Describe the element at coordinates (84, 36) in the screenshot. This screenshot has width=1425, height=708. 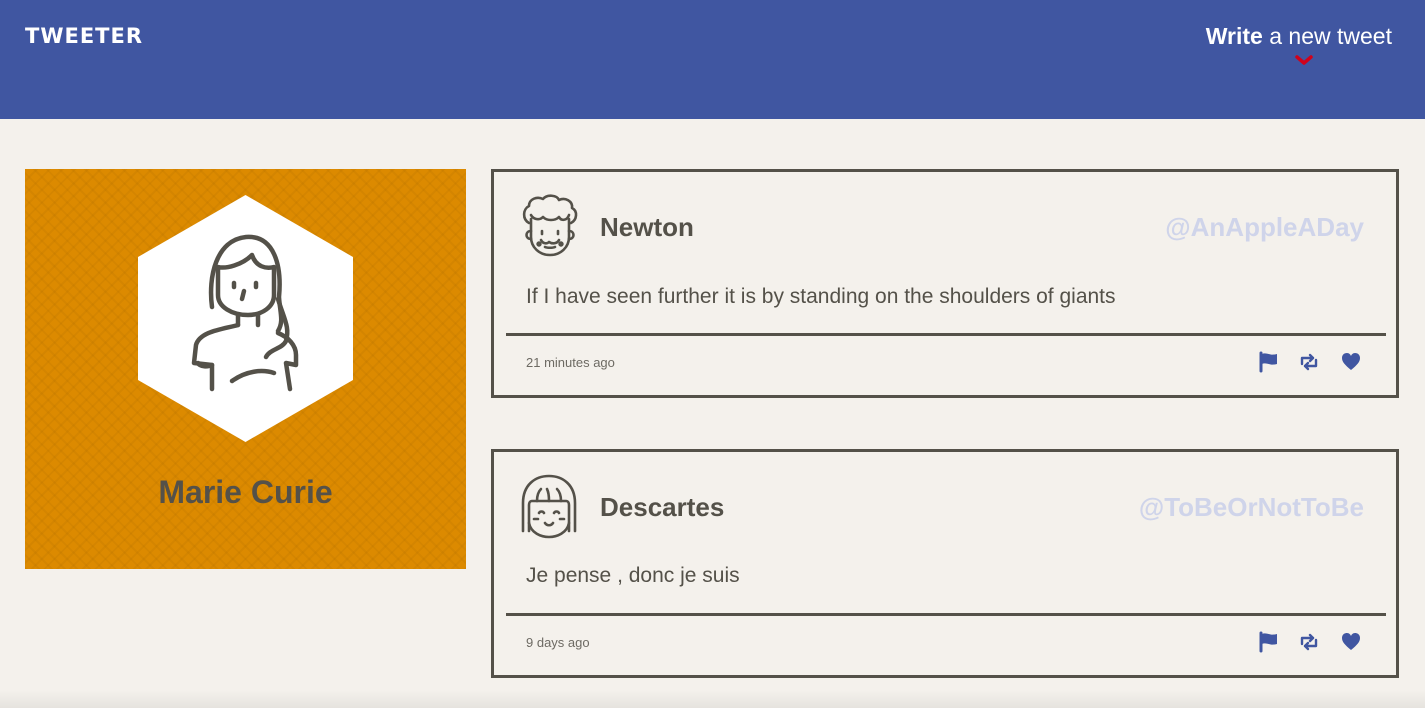
I see `brand-logo: TWEETER` at that location.